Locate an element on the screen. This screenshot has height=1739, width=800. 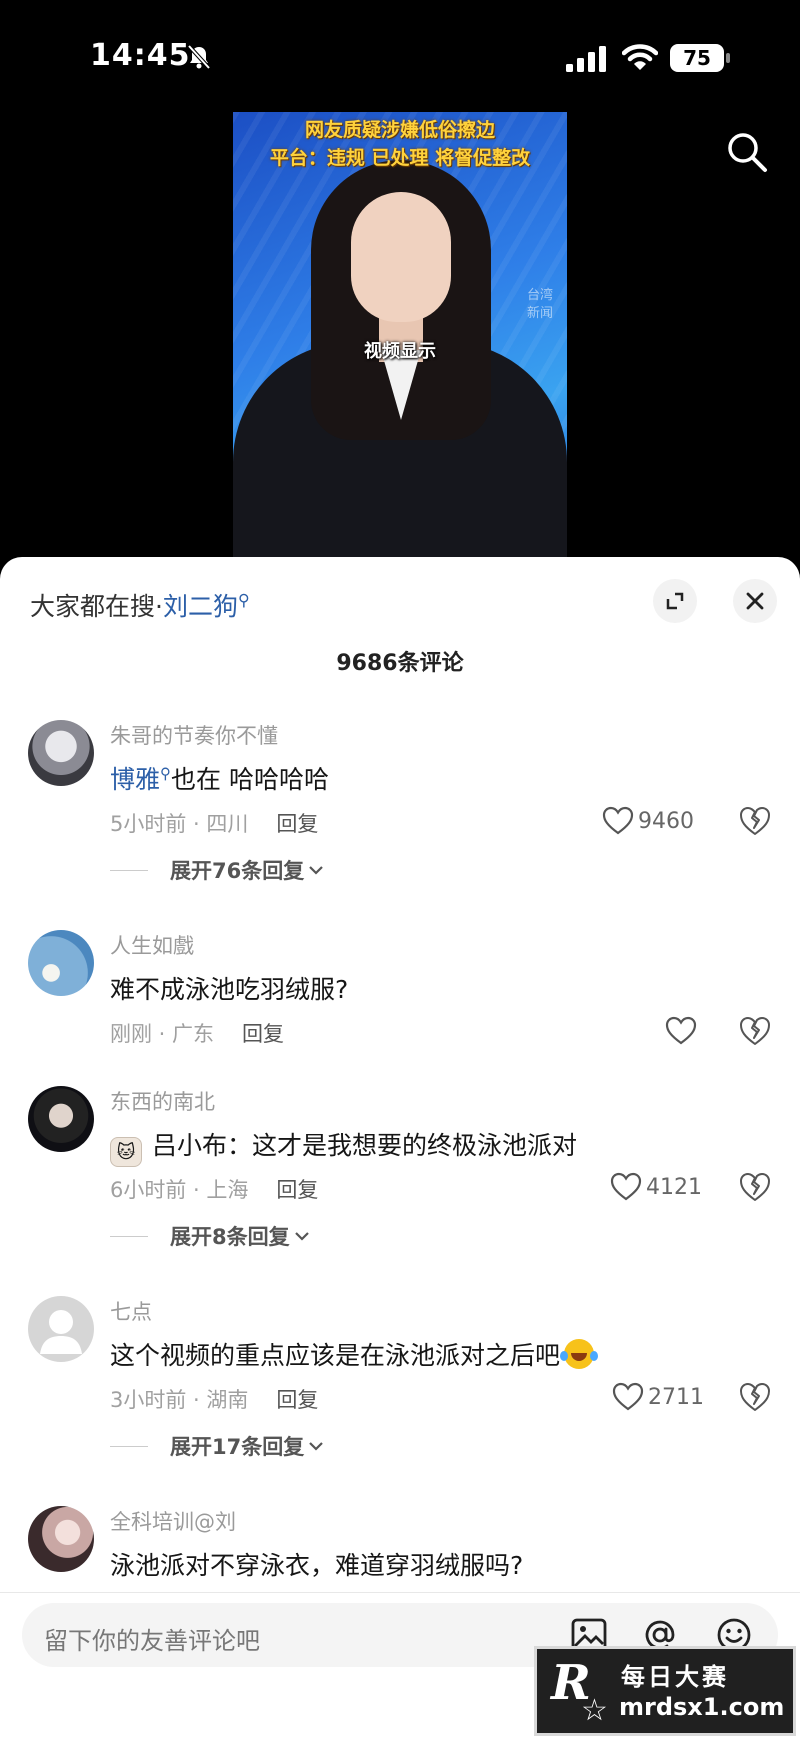
like-button: 4121 is located at coordinates (656, 1187).